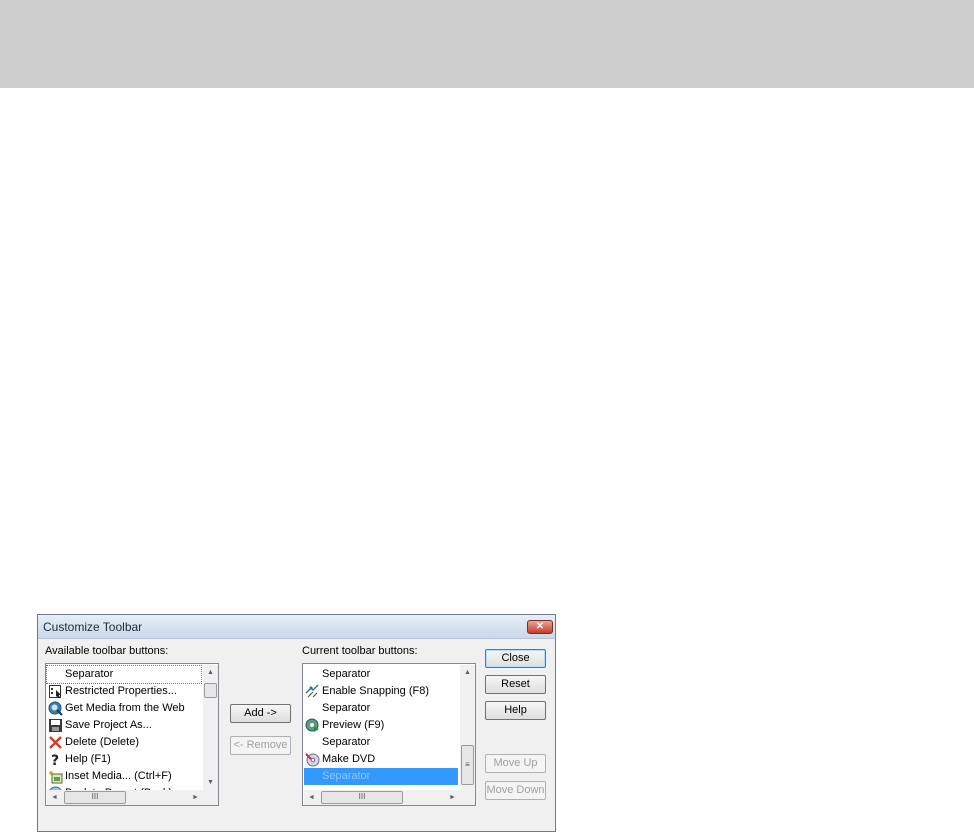  Describe the element at coordinates (467, 765) in the screenshot. I see `scroll-thumb: ≡` at that location.